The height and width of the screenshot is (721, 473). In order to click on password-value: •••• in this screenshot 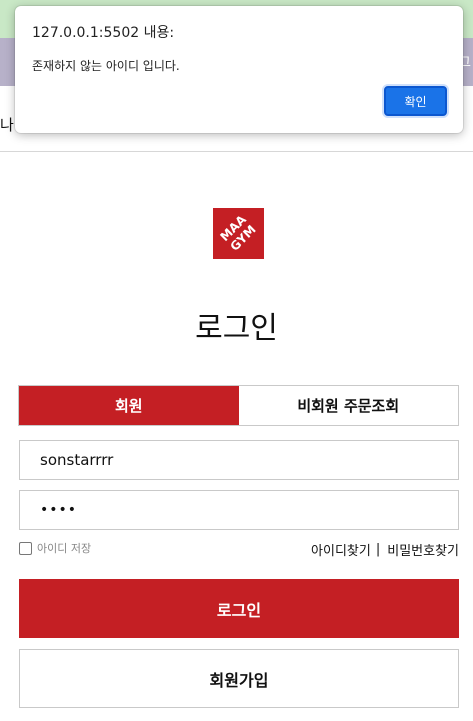, I will do `click(59, 510)`.